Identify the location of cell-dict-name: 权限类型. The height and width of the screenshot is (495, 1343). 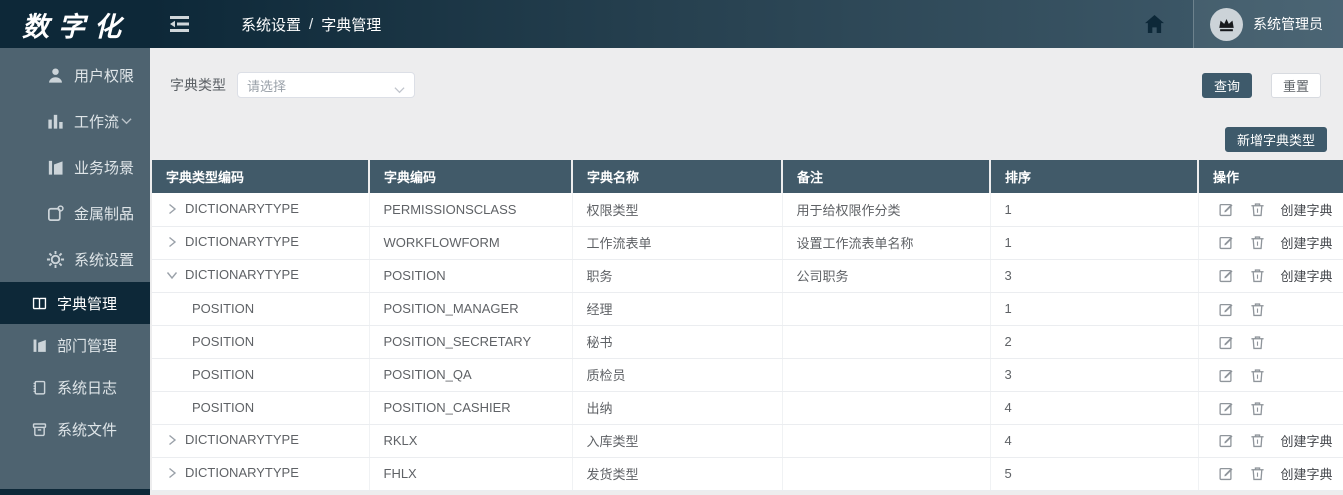
(677, 210).